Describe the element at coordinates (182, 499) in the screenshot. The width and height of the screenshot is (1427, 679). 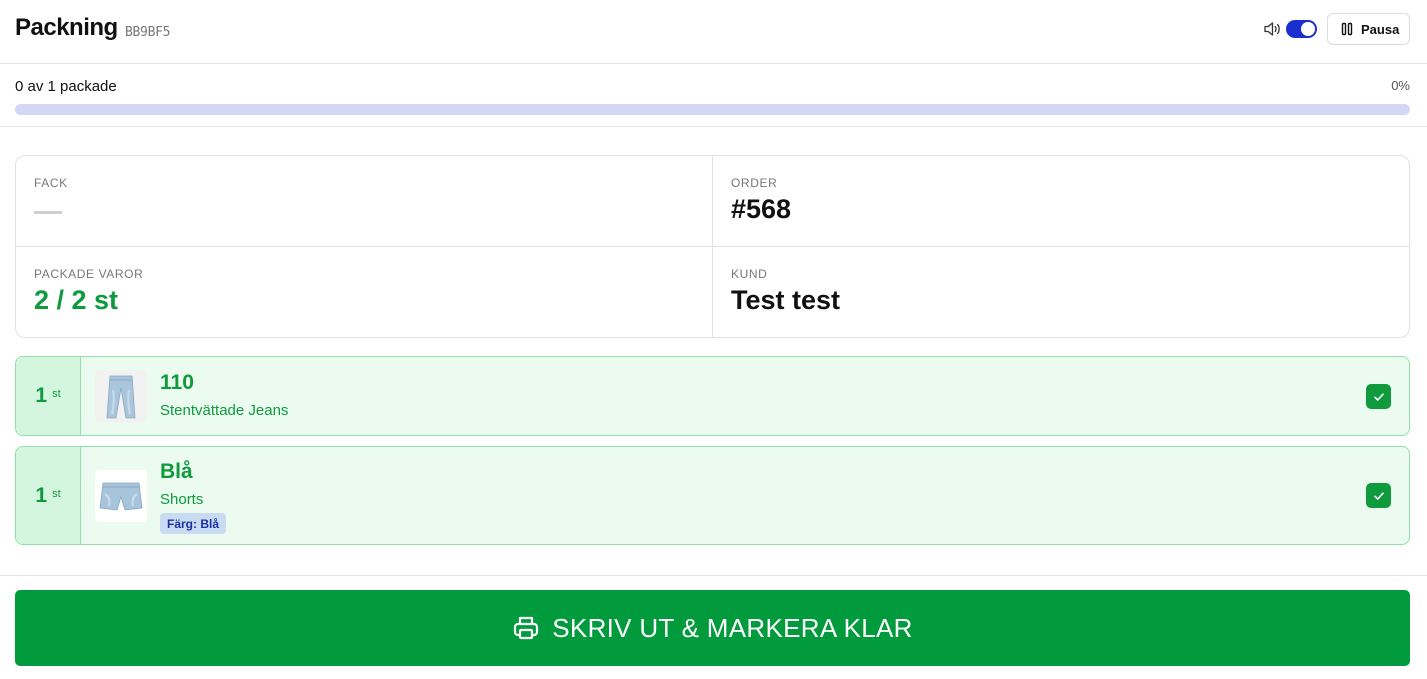
I see `item-subtitle: Shorts` at that location.